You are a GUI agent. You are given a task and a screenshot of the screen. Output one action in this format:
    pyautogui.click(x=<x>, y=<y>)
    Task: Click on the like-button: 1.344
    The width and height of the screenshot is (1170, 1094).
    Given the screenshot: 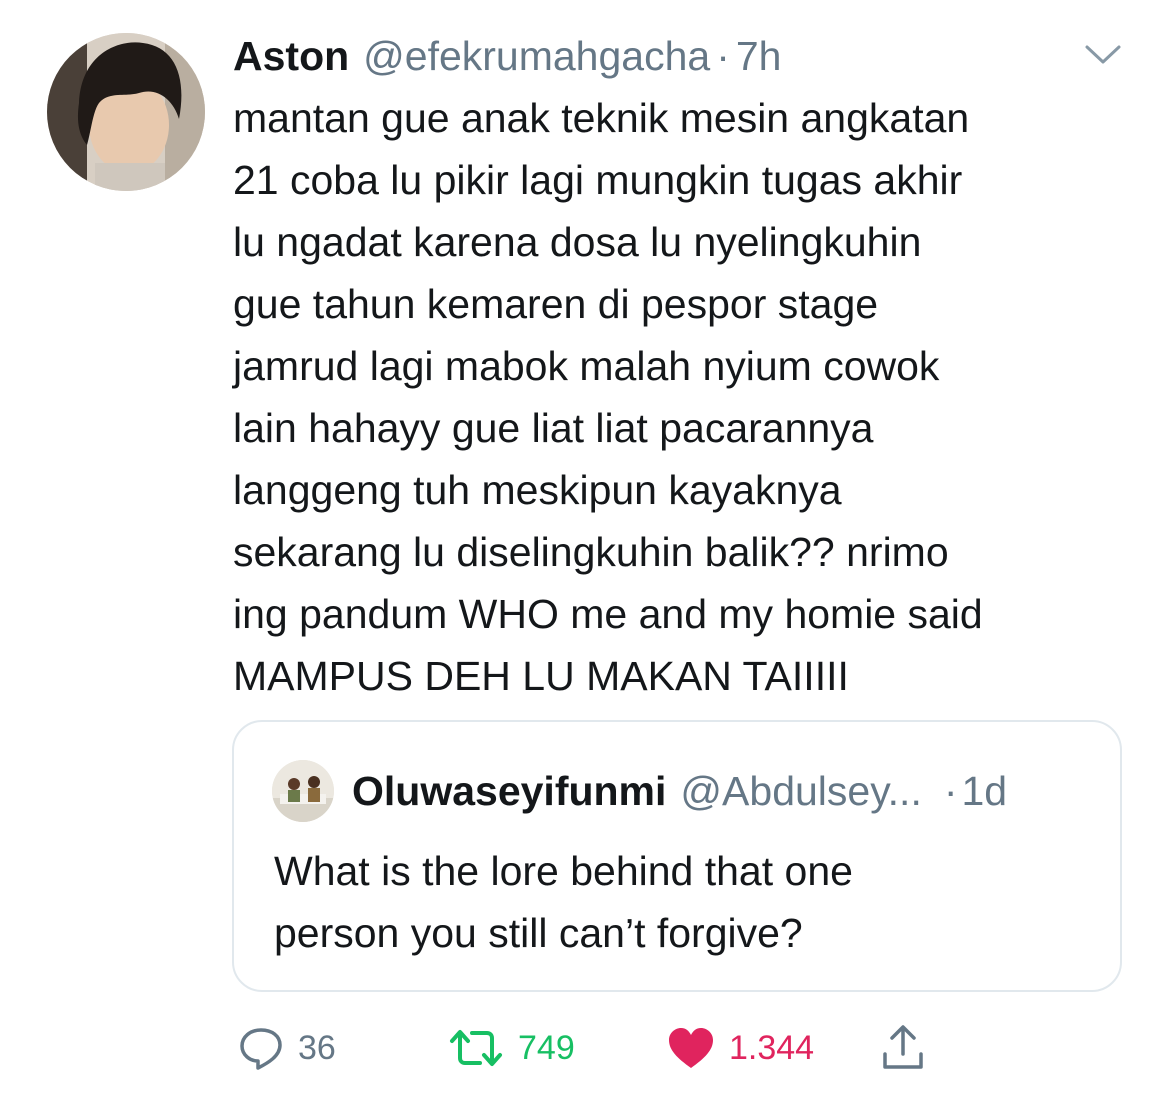 What is the action you would take?
    pyautogui.click(x=740, y=1048)
    